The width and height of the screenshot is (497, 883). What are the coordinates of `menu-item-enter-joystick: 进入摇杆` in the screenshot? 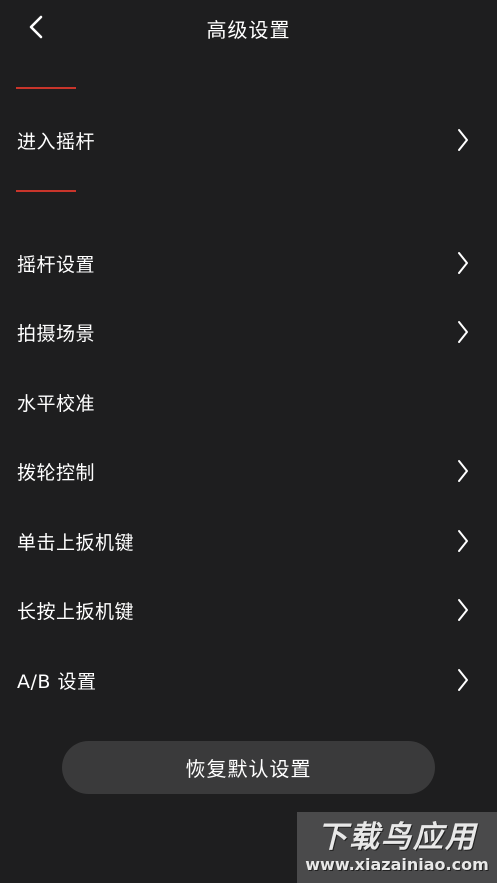 It's located at (248, 140).